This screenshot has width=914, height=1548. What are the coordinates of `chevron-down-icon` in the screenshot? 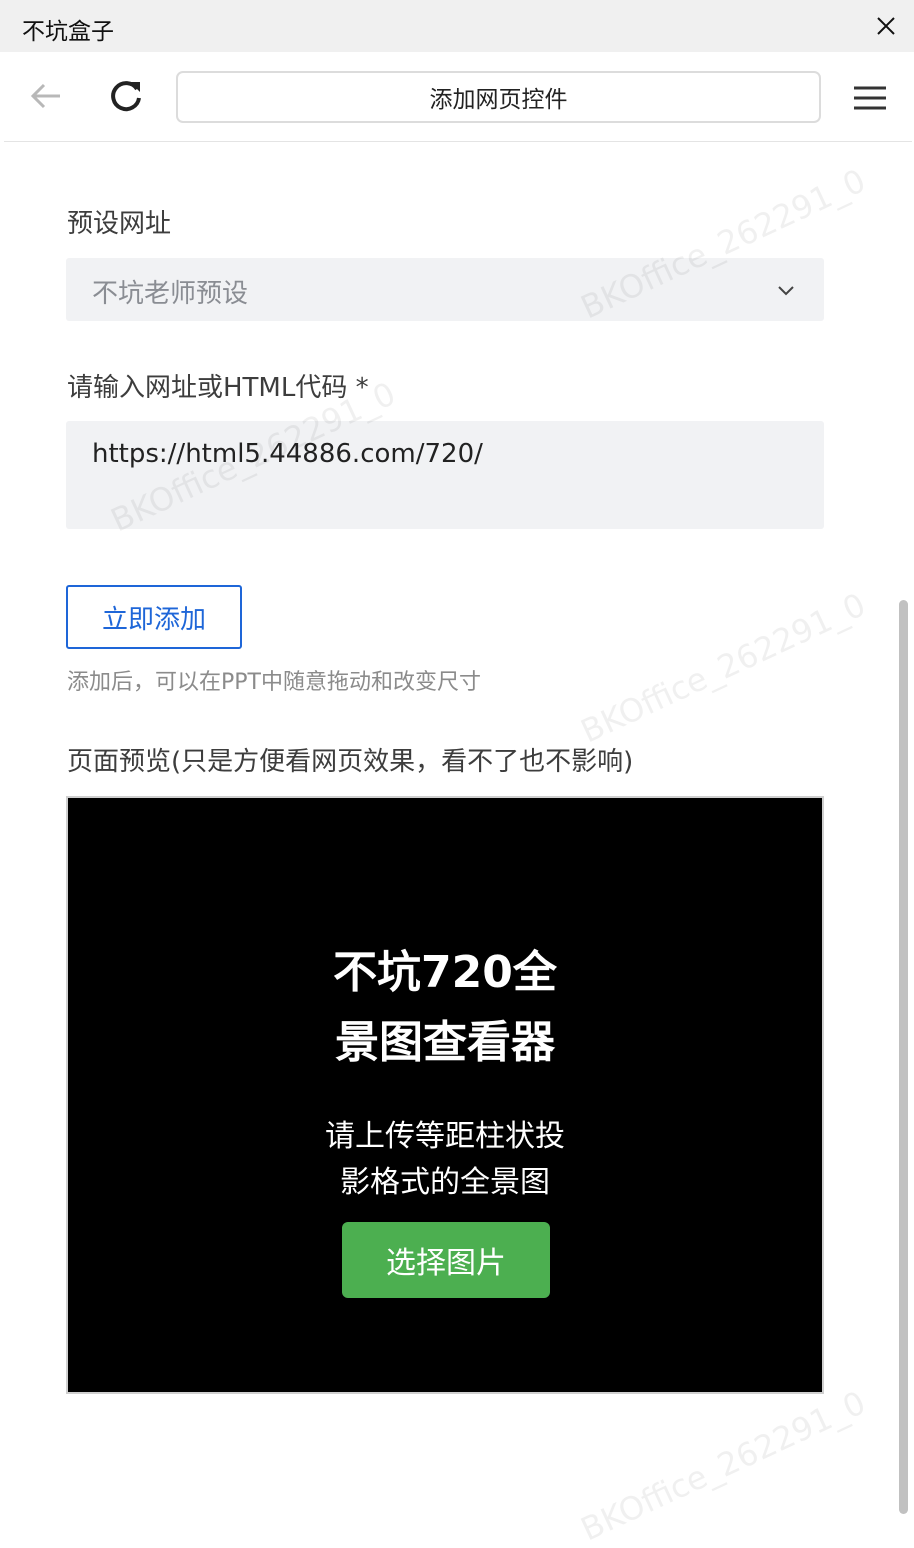 It's located at (786, 290).